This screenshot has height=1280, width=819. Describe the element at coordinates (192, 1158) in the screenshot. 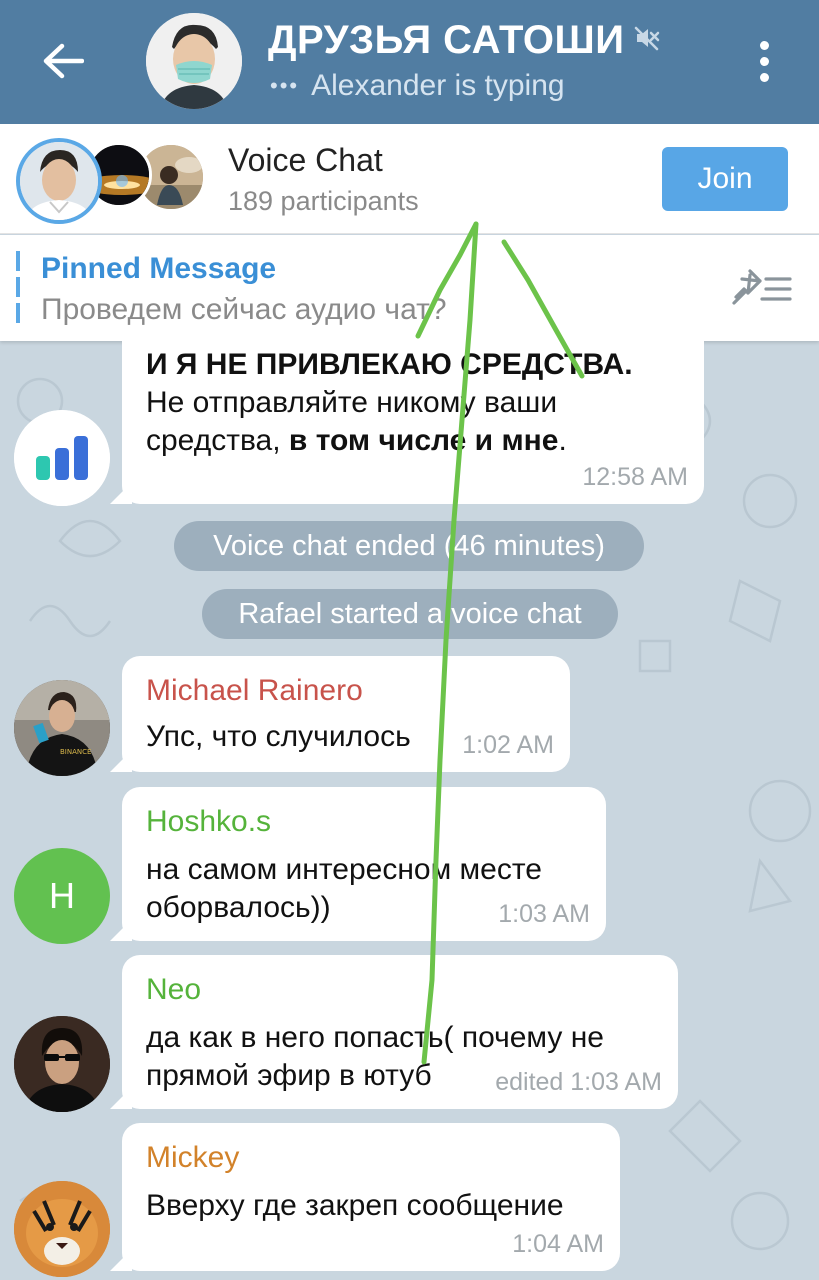

I see `sender-name: Mickey` at that location.